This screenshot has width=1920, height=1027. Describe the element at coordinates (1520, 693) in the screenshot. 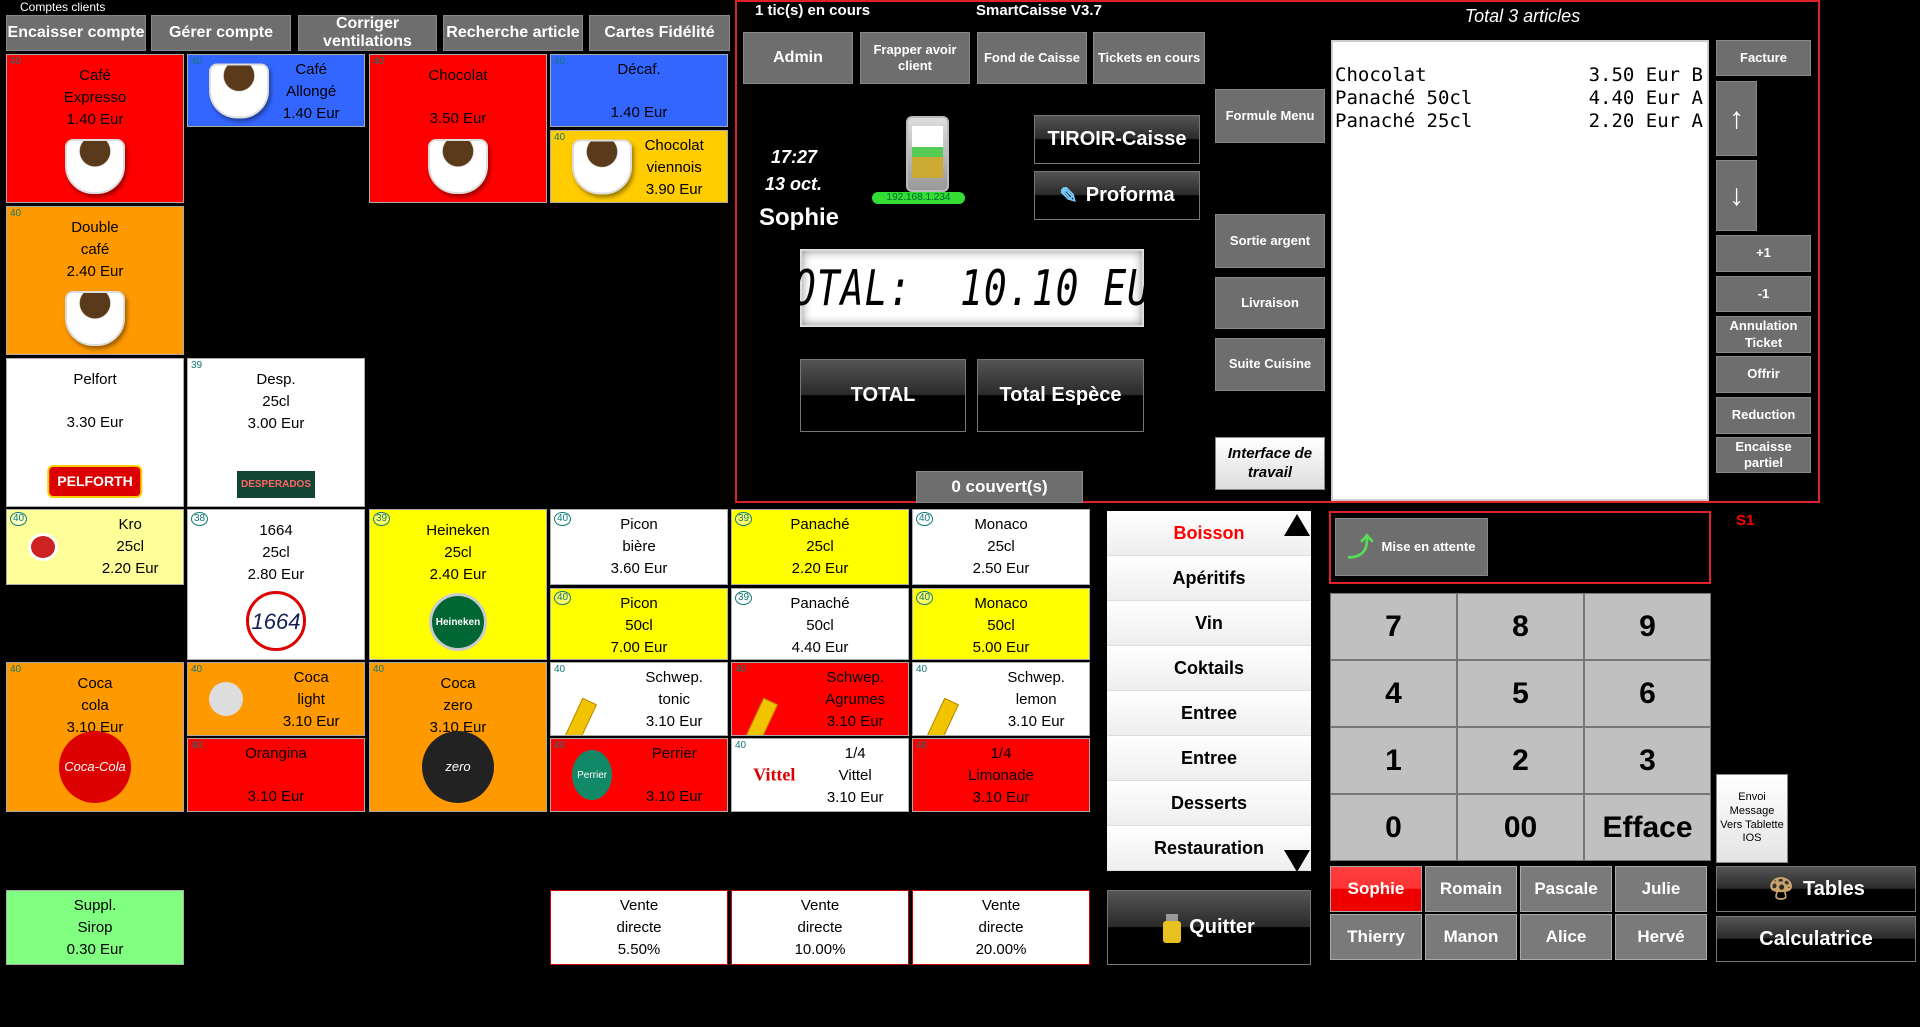

I see `numpad-key-5: 5` at that location.